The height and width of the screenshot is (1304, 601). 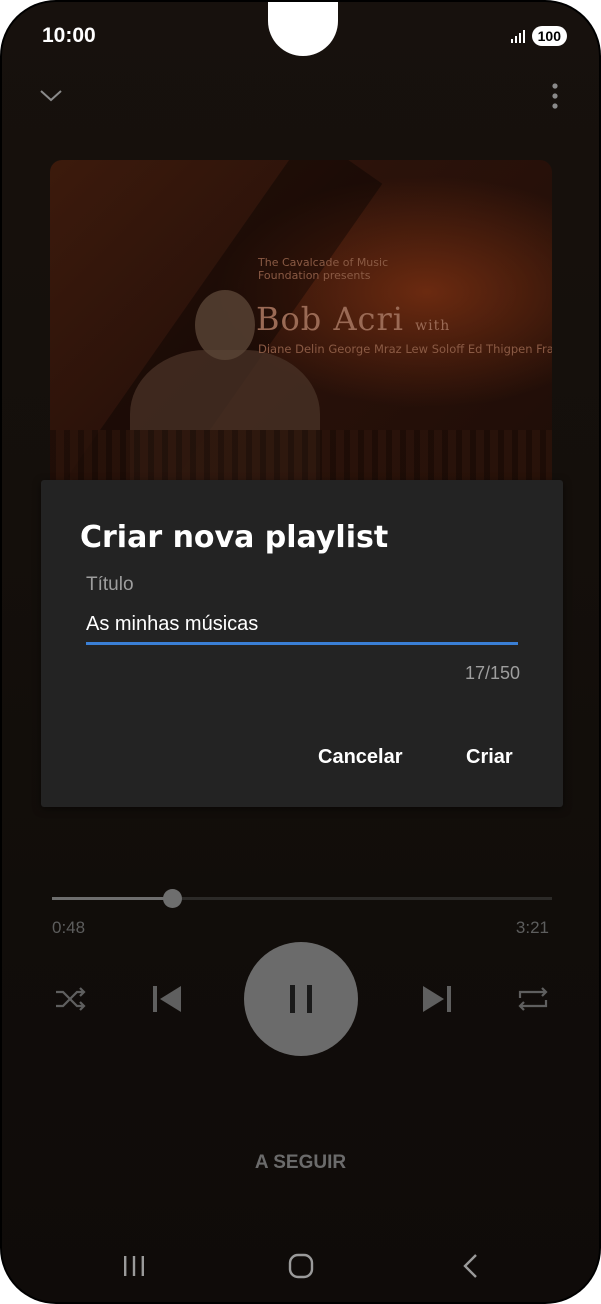 I want to click on shuffle-icon, so click(x=71, y=999).